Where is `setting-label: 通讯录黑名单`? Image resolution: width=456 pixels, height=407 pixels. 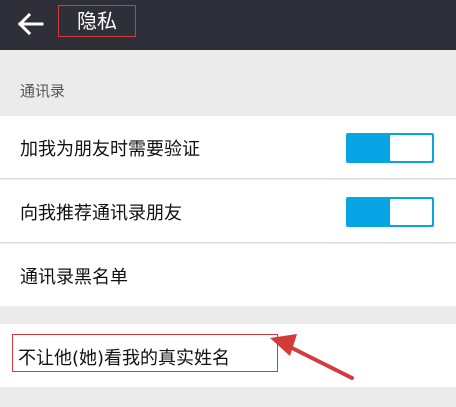 setting-label: 通讯录黑名单 is located at coordinates (74, 277).